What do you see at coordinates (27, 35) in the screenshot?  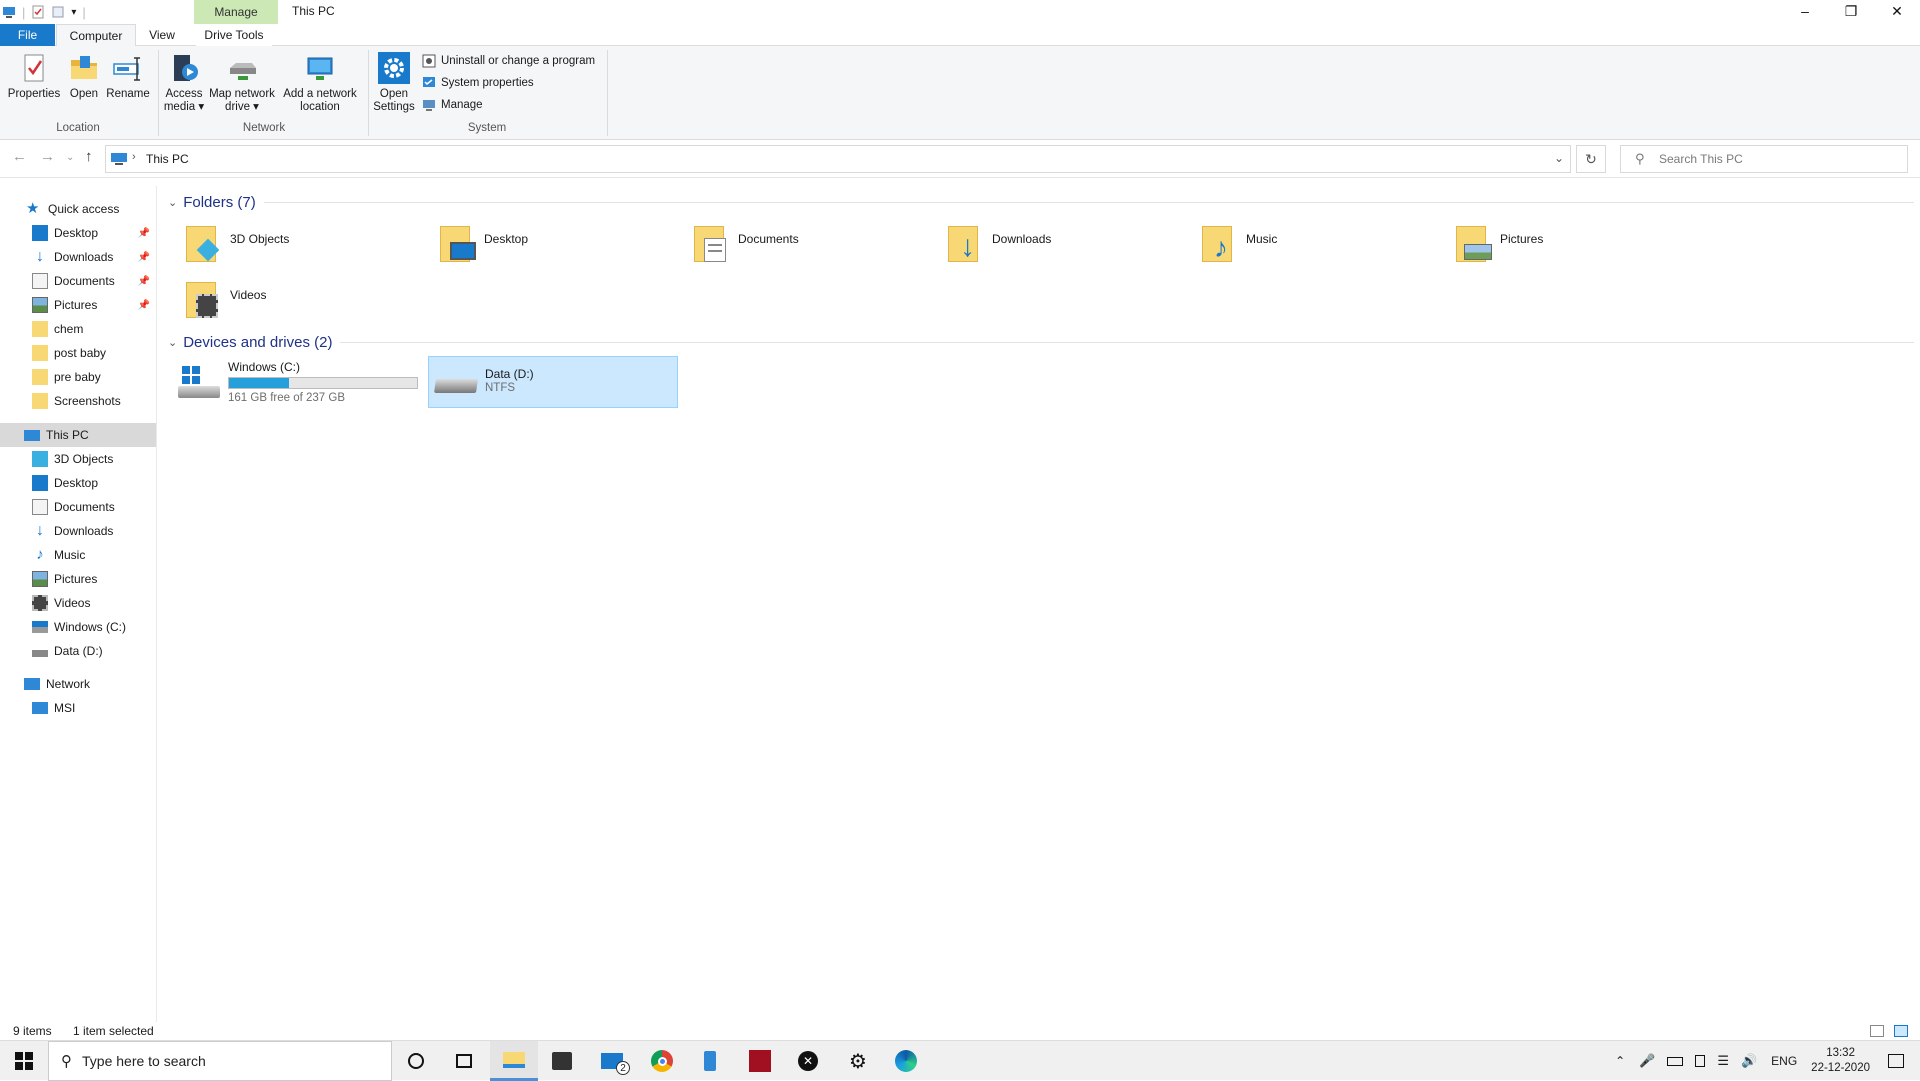 I see `tab-file: File` at bounding box center [27, 35].